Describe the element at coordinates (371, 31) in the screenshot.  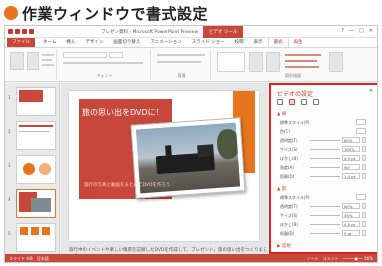
I see `close-icon: ✕` at that location.